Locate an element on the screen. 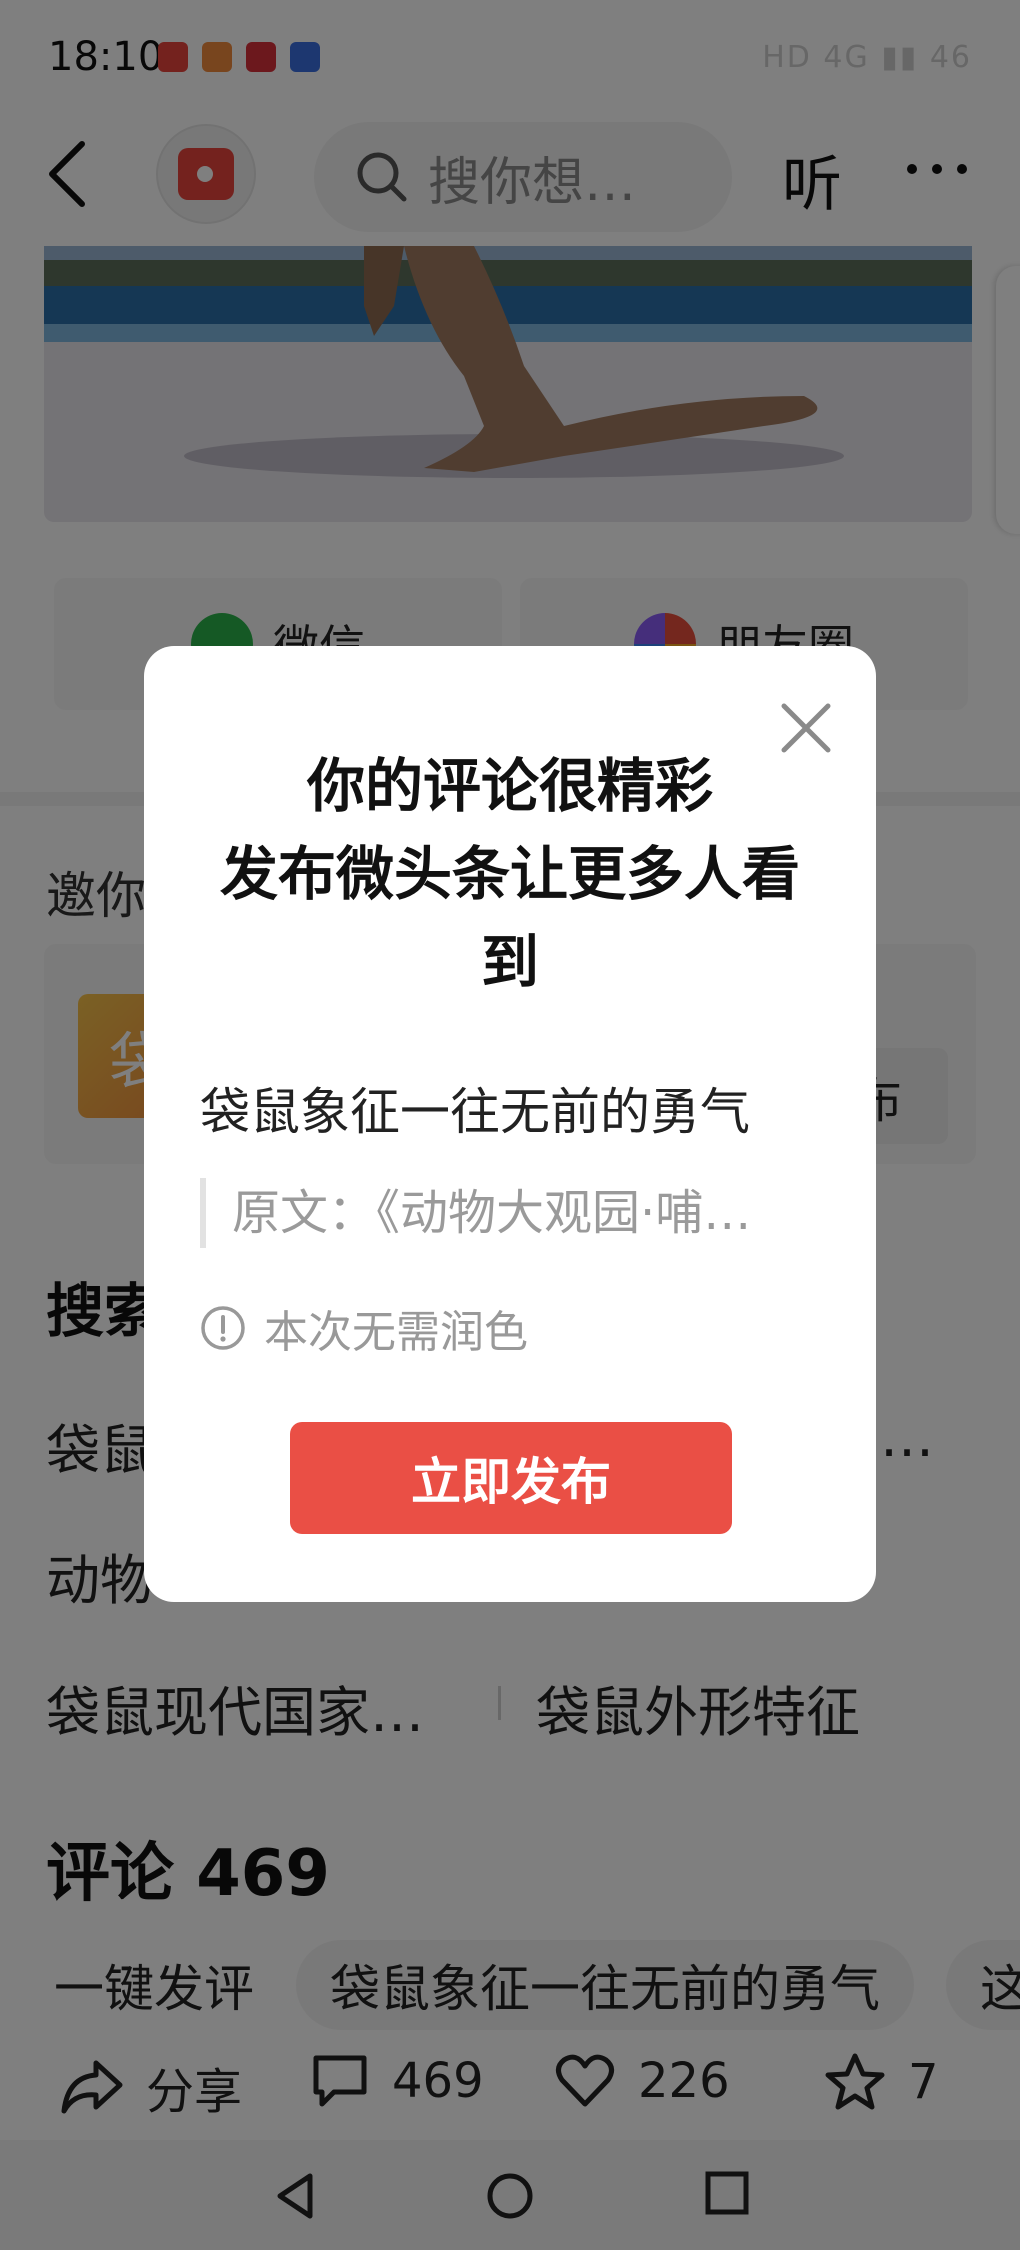 Image resolution: width=1020 pixels, height=2250 pixels. polish-note: 本次无需润色 is located at coordinates (364, 1328).